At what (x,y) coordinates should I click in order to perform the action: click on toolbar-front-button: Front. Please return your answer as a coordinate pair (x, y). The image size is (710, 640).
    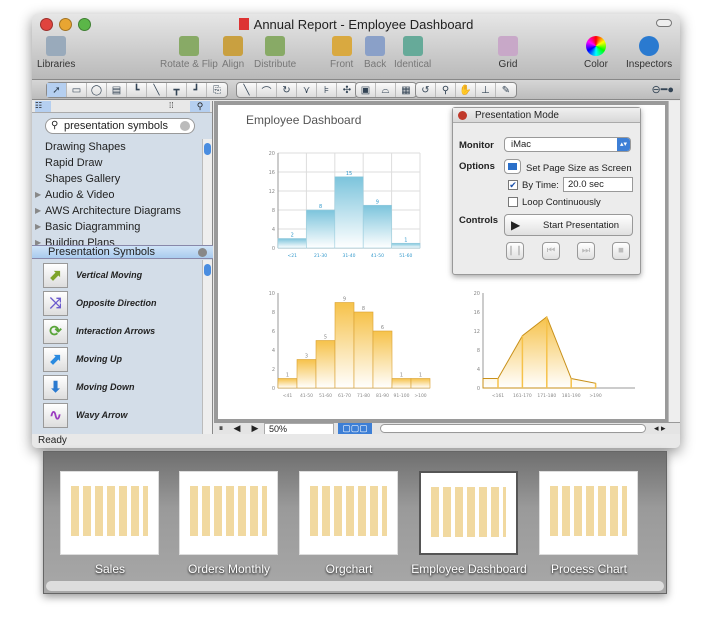
    Looking at the image, I should click on (341, 53).